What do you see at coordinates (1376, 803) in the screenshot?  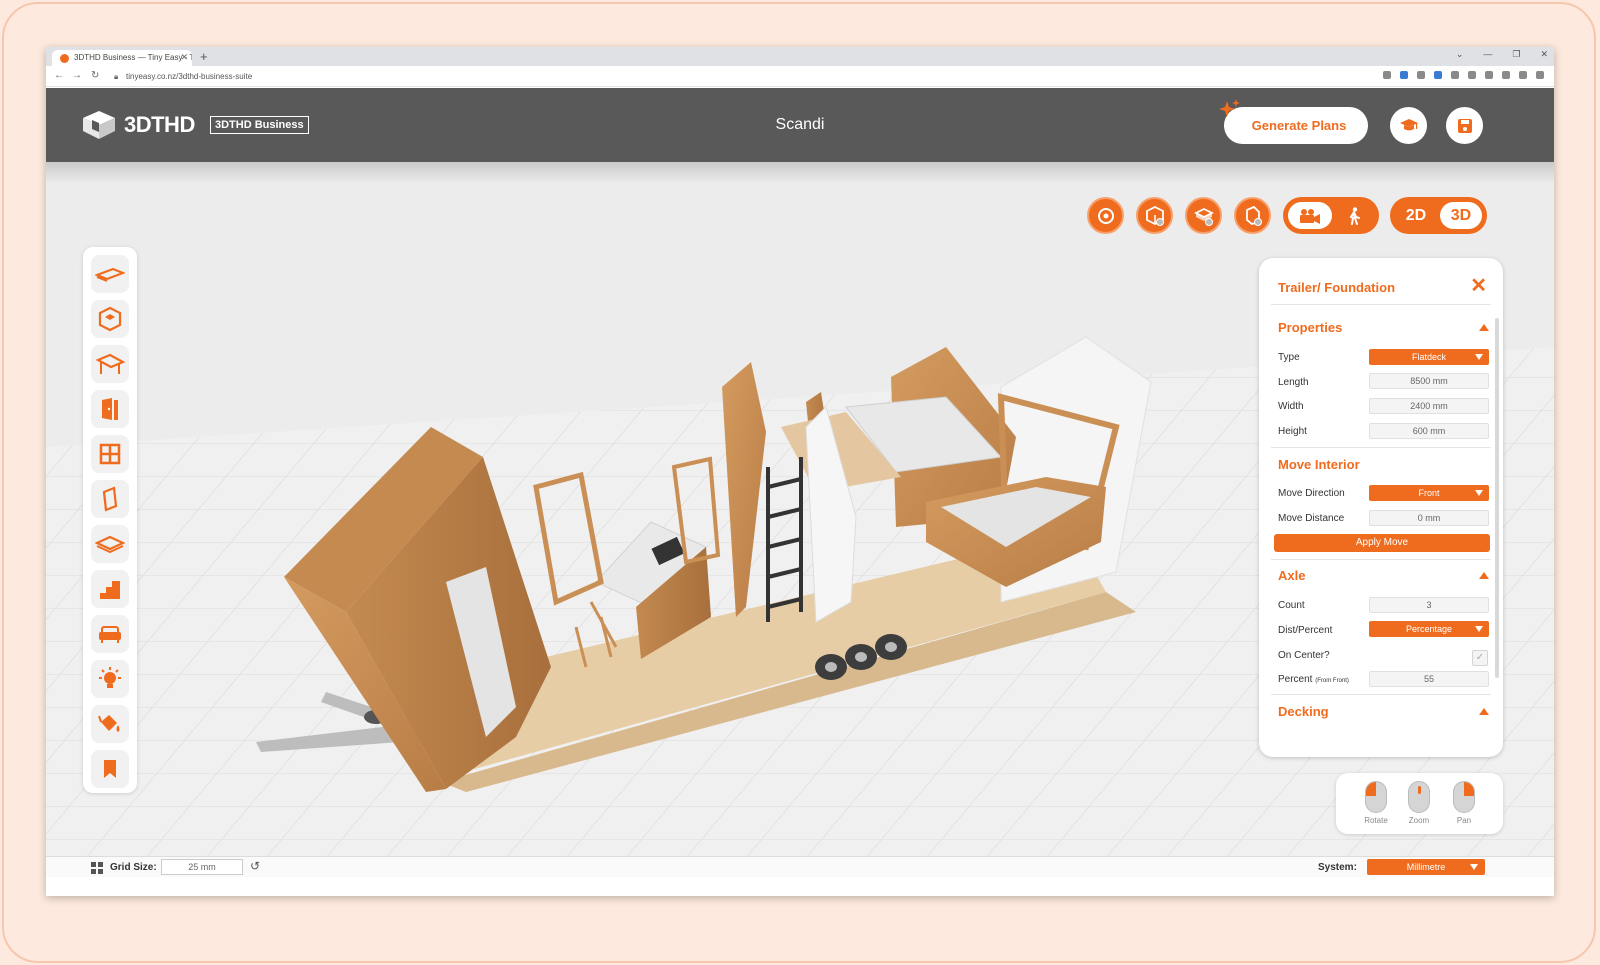 I see `rotate-help: Rotate` at bounding box center [1376, 803].